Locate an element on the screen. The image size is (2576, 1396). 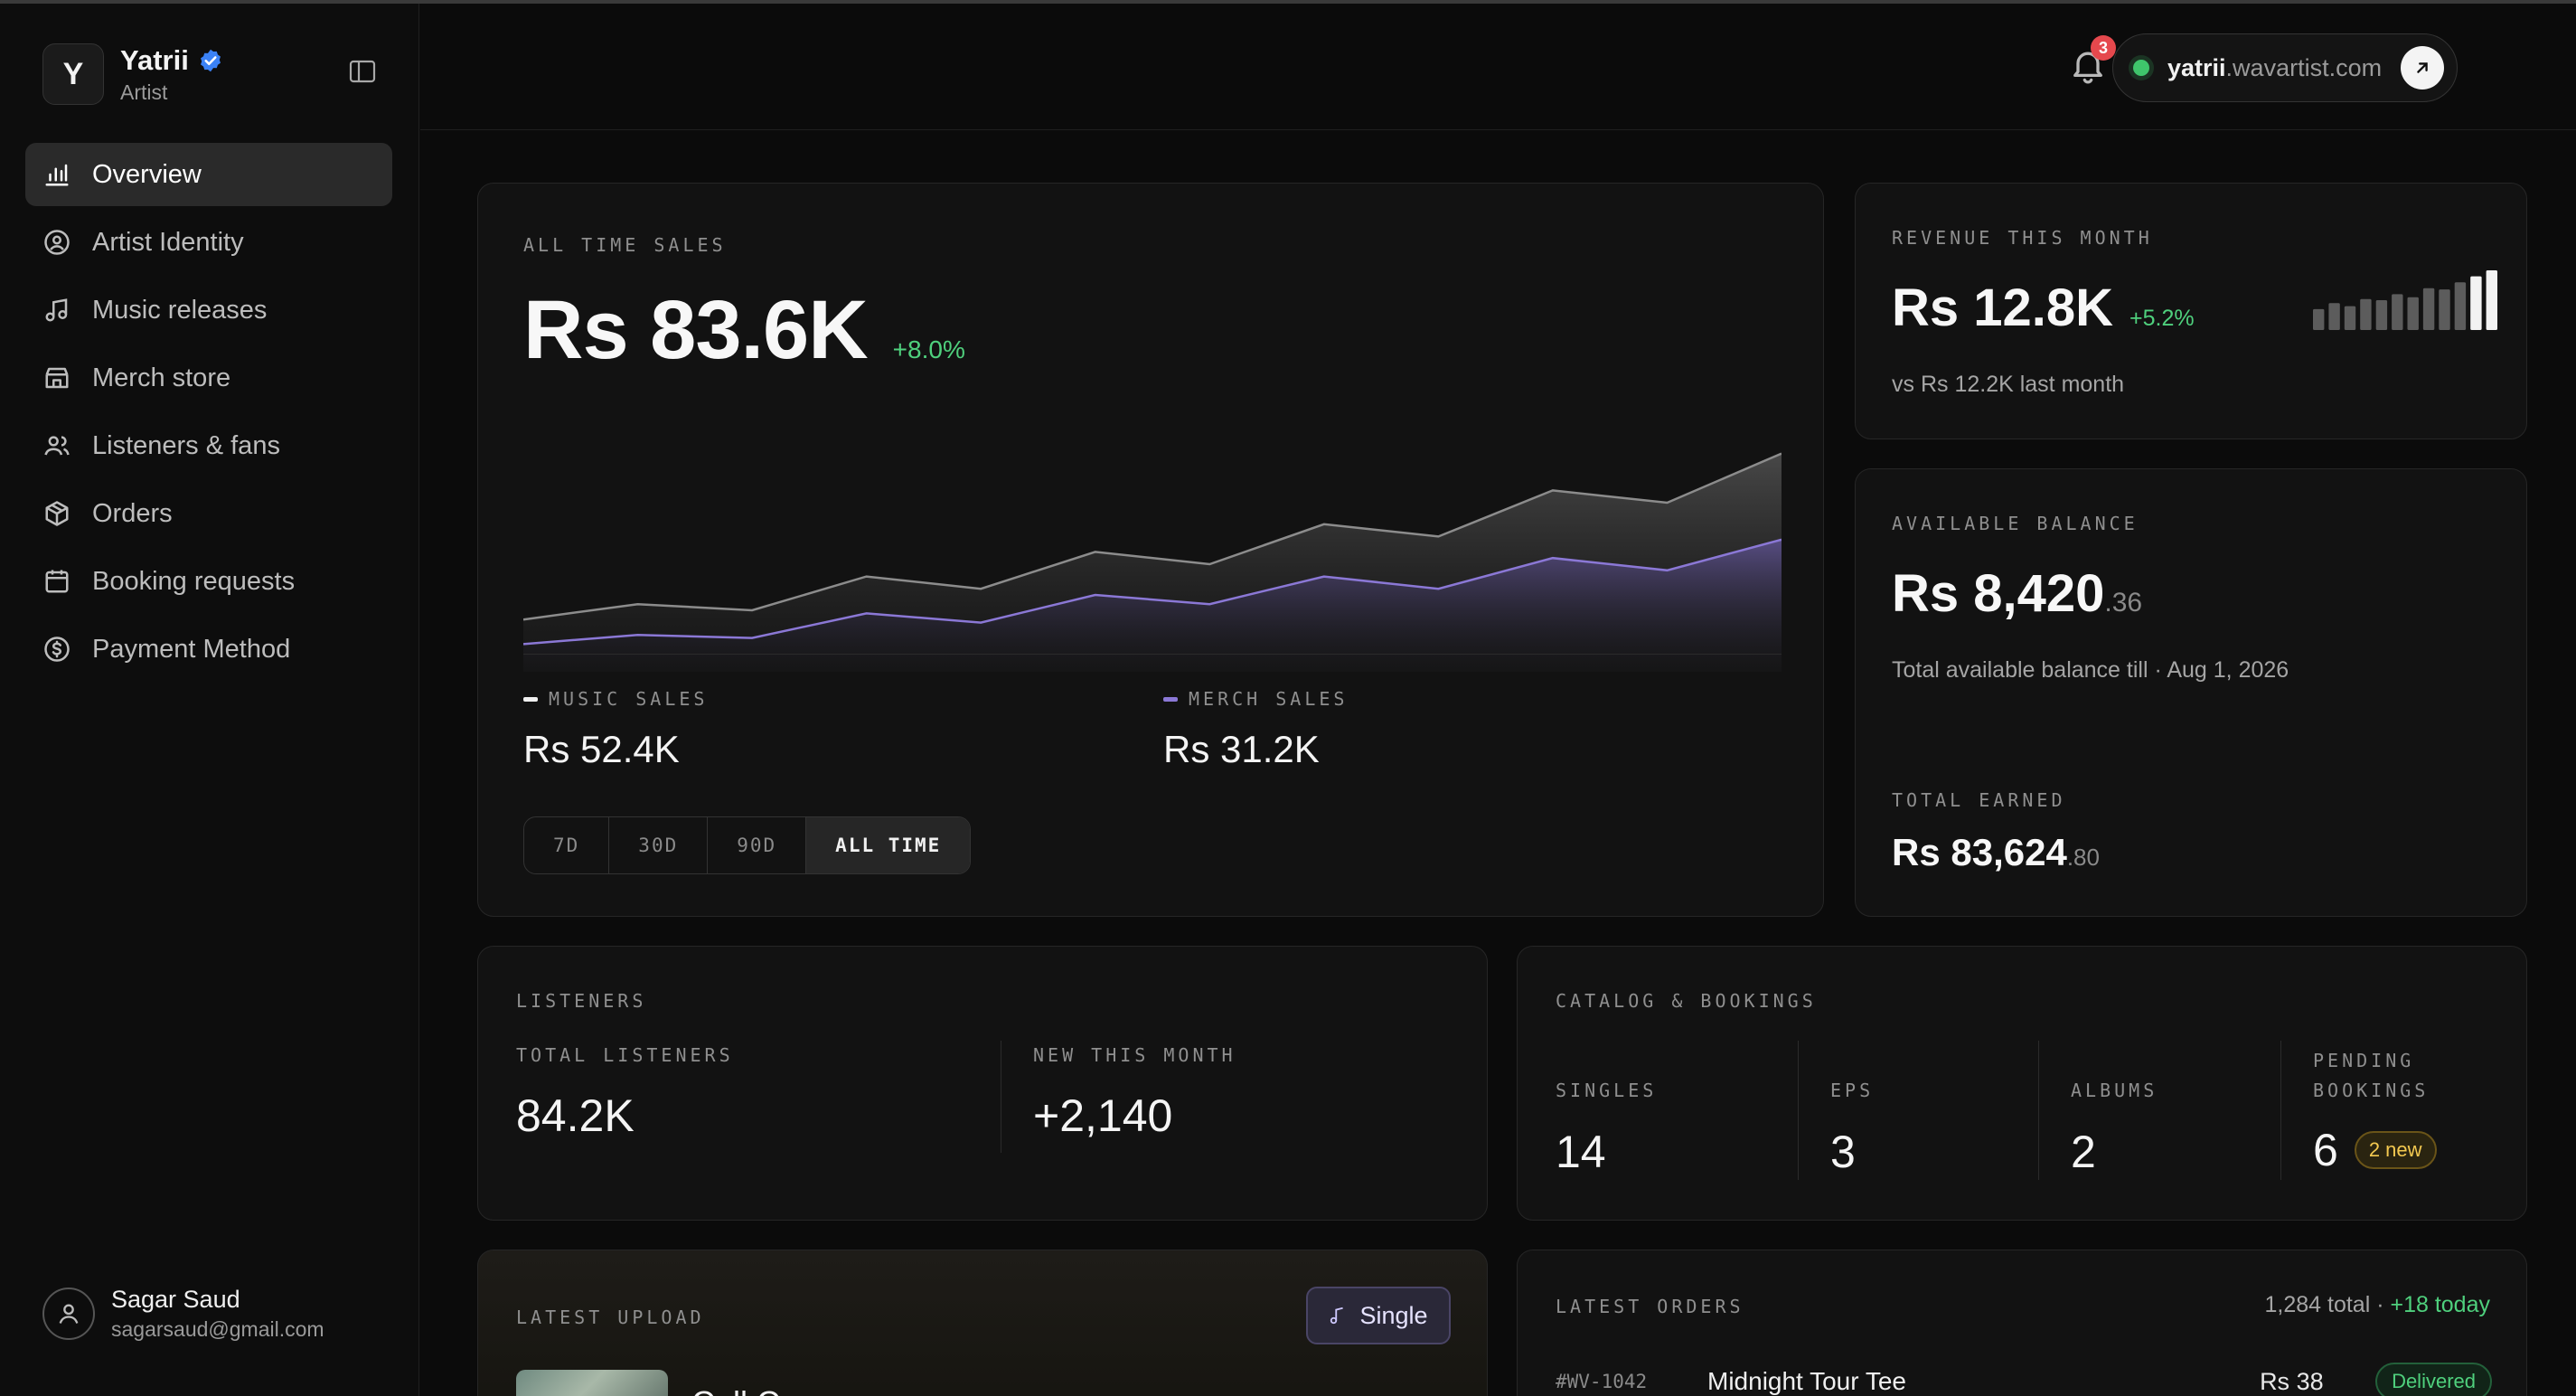
user-icon is located at coordinates (69, 1314).